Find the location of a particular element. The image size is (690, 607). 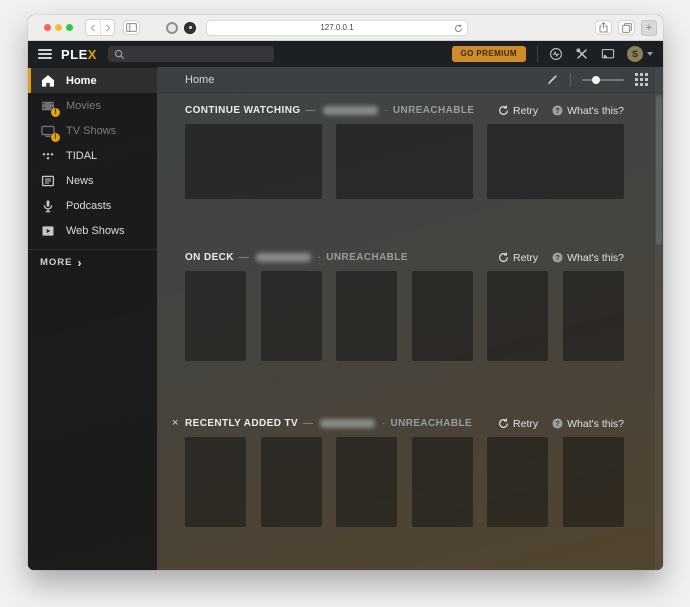

chevron-down-icon is located at coordinates (650, 54).